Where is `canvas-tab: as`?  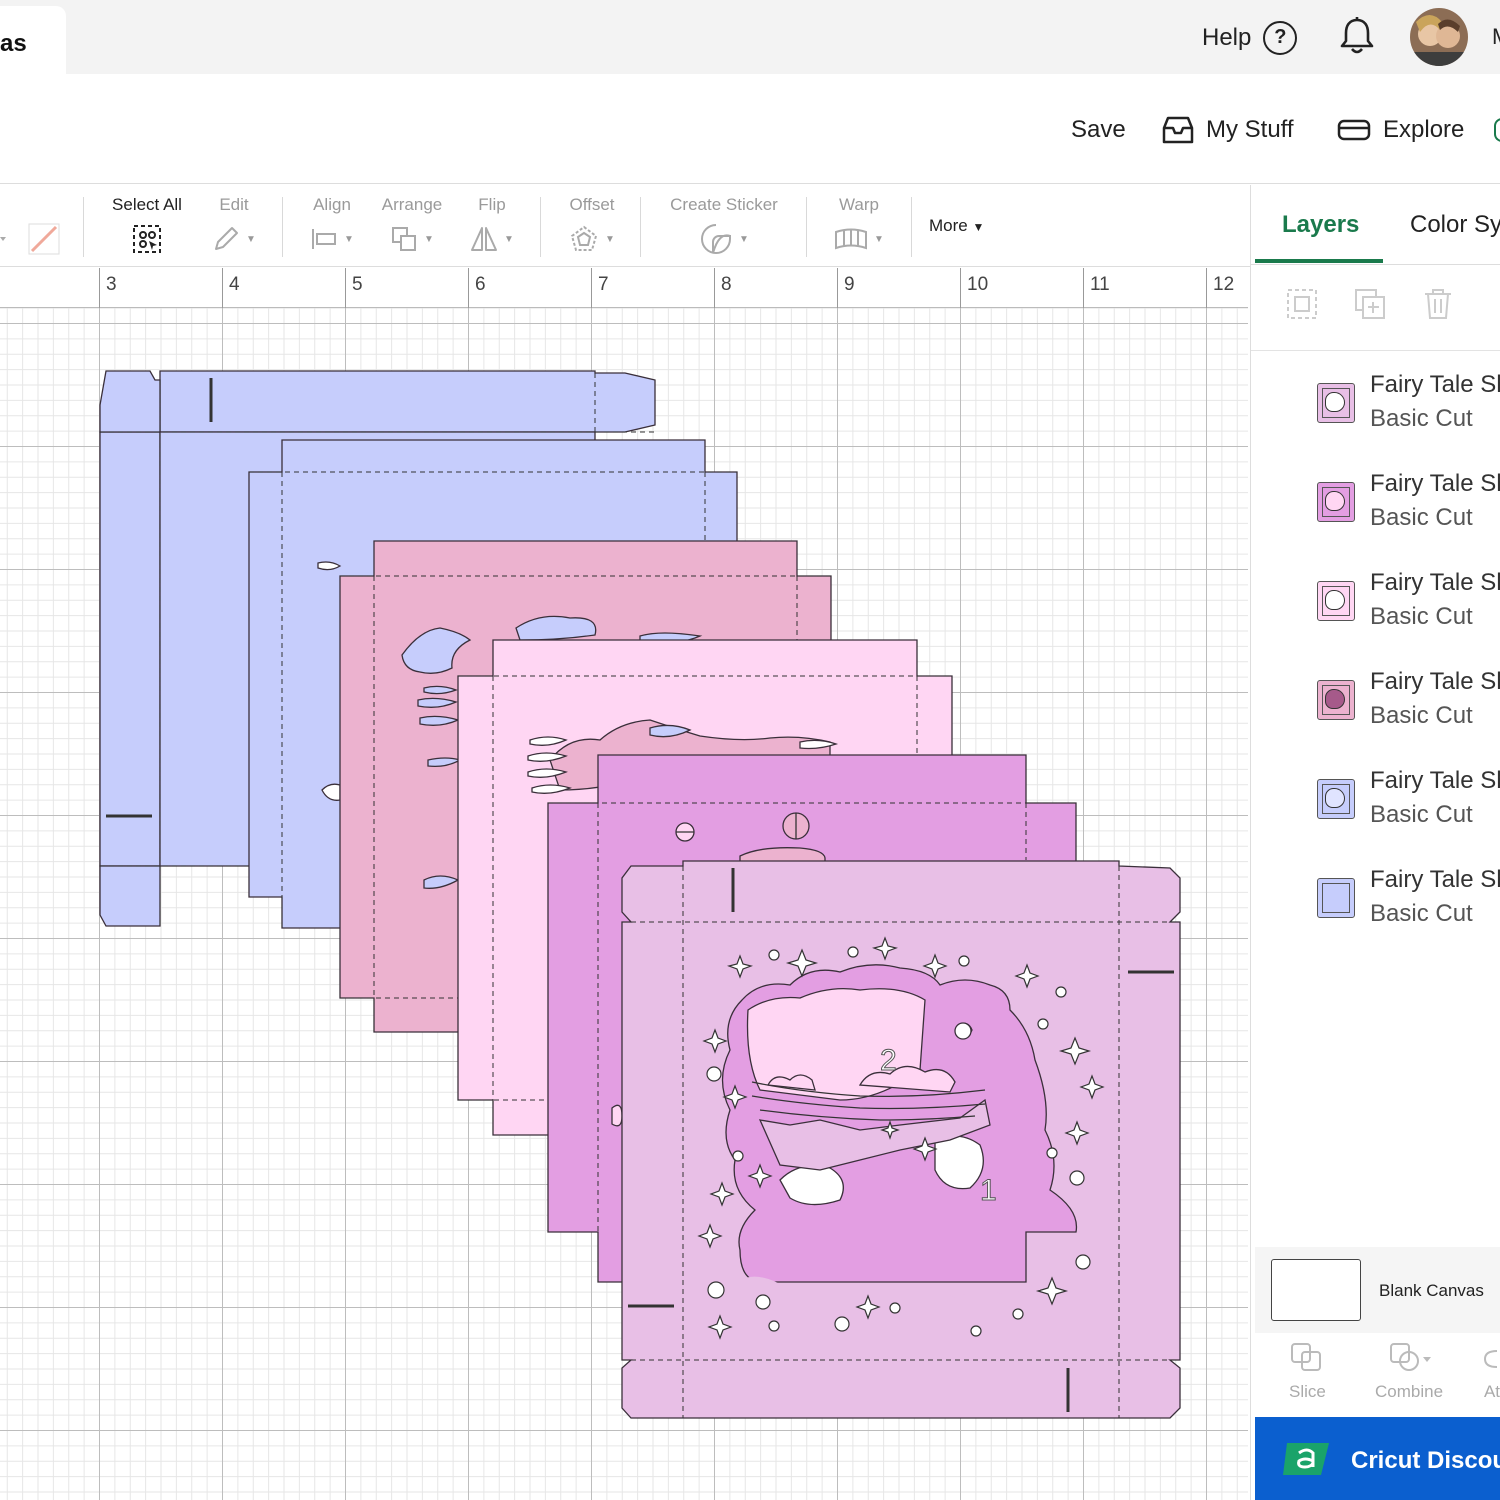
canvas-tab: as is located at coordinates (33, 40).